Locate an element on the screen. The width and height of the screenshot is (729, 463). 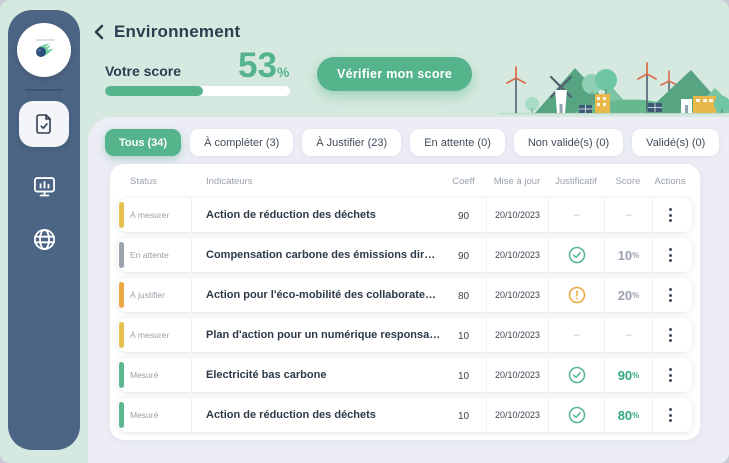
monitor-chart-icon is located at coordinates (44, 187).